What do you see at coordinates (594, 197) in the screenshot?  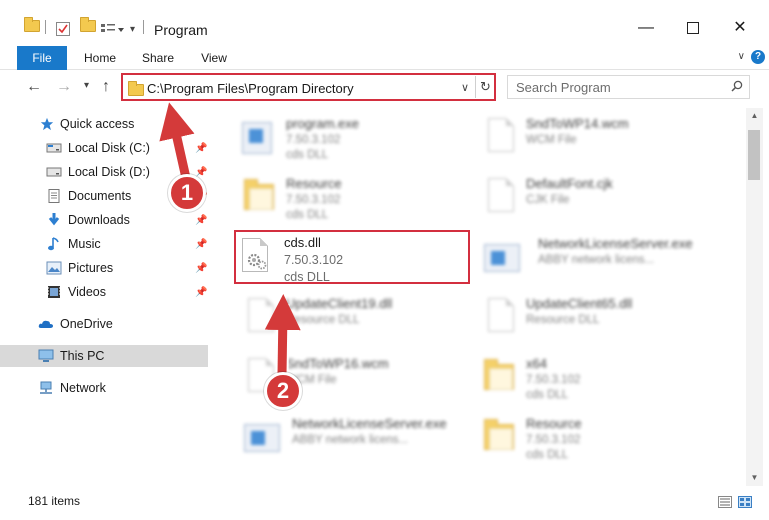 I see `file-item: DefaultFont.cjk CJK File` at bounding box center [594, 197].